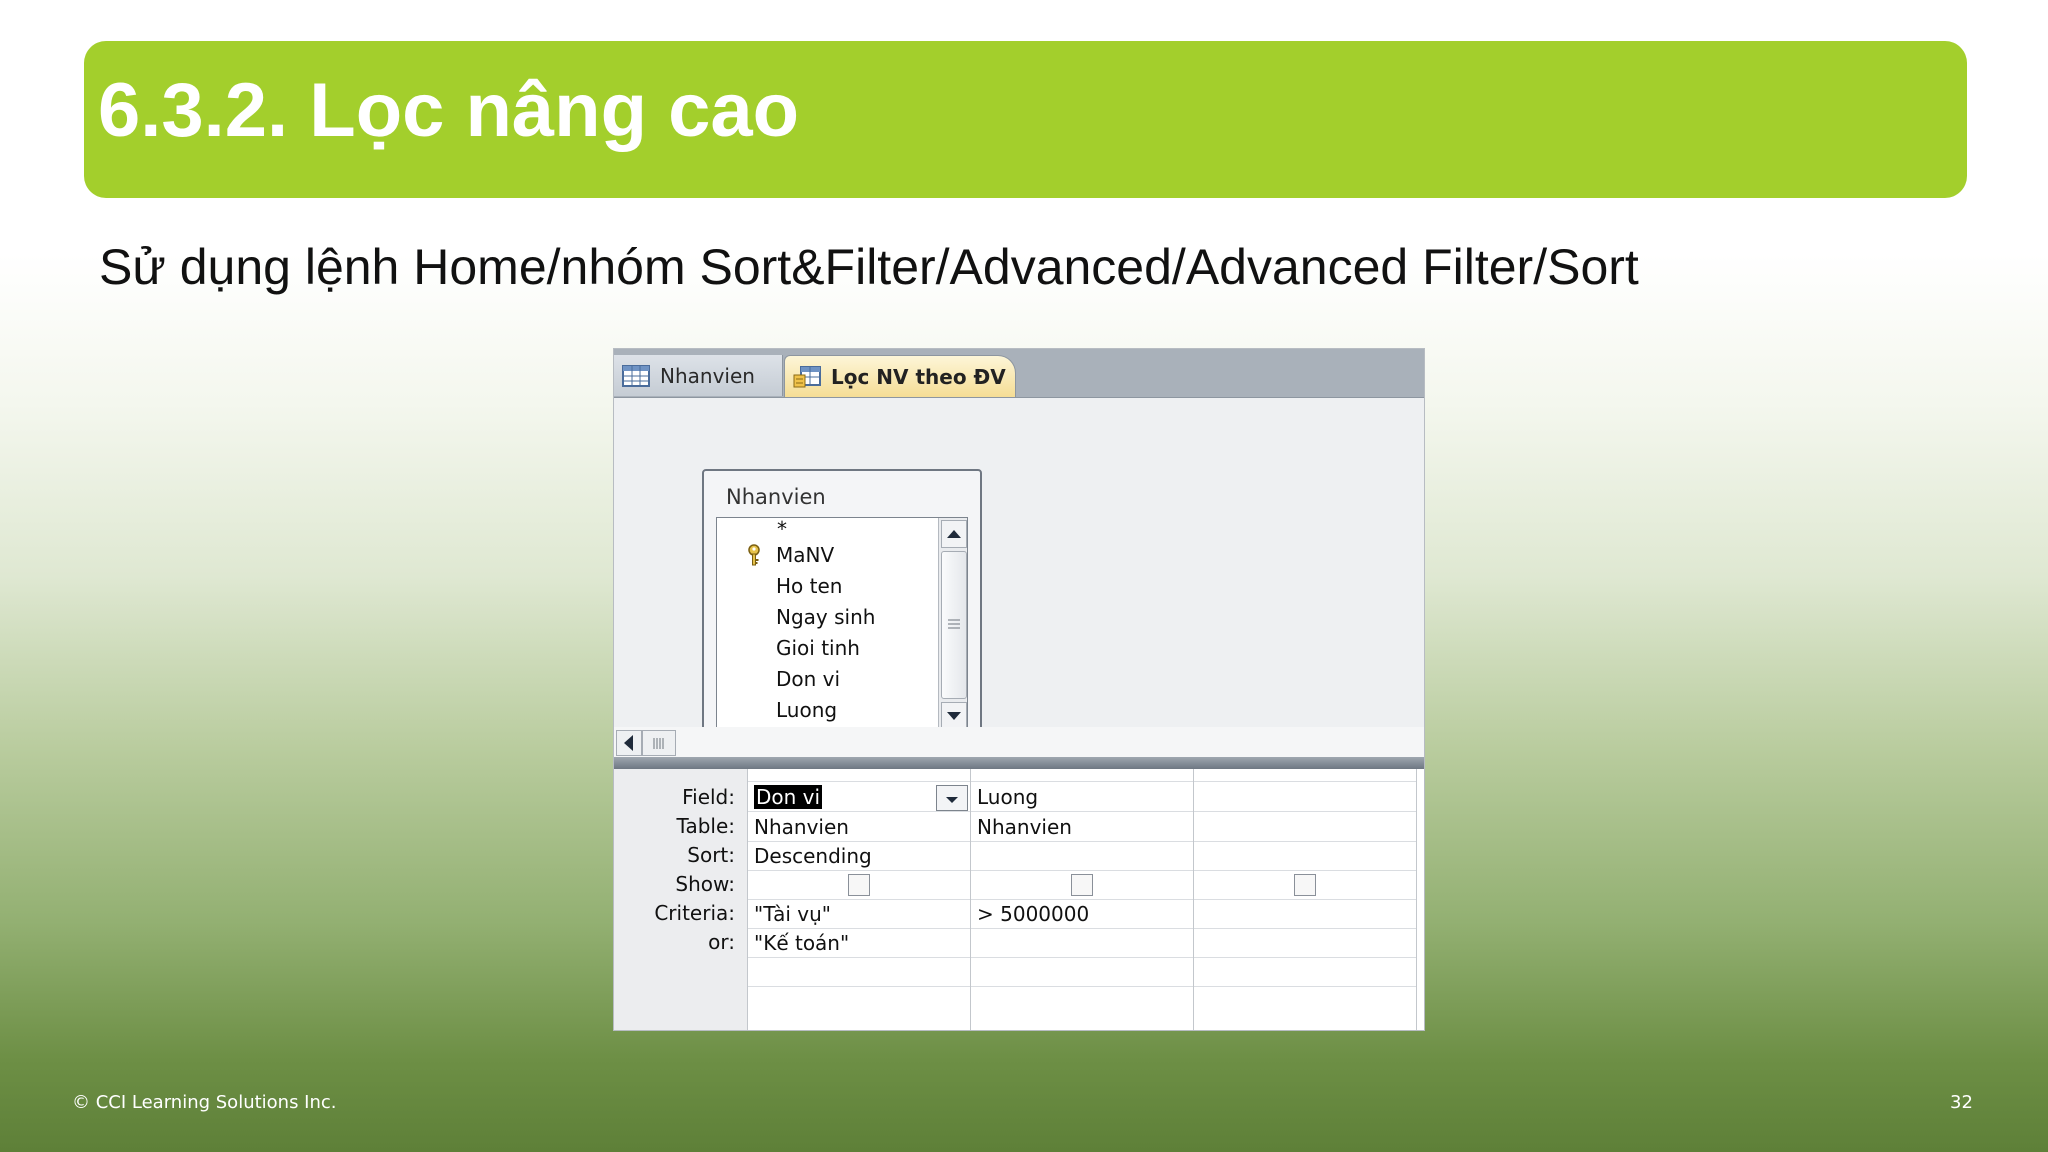 This screenshot has width=2048, height=1152. Describe the element at coordinates (1961, 1102) in the screenshot. I see `page-number: 32` at that location.